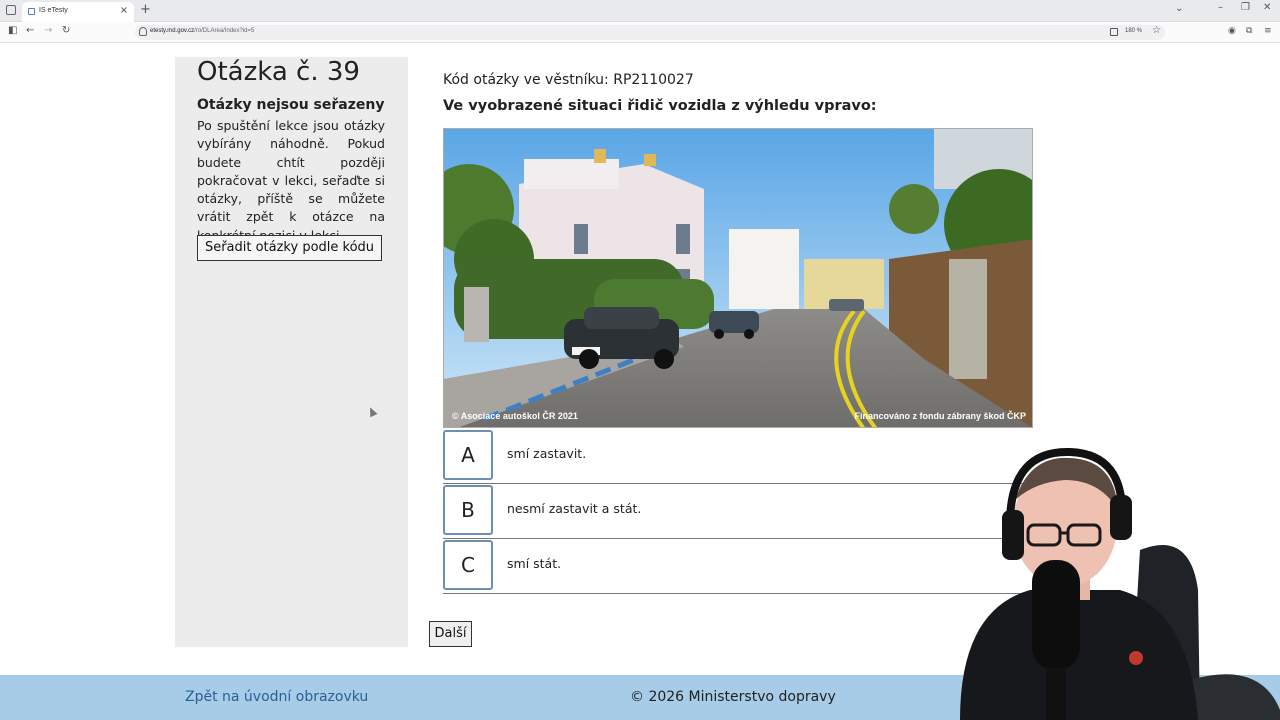 The width and height of the screenshot is (1280, 720). I want to click on back-to-home-link: Zpět na úvodní obrazovku, so click(276, 697).